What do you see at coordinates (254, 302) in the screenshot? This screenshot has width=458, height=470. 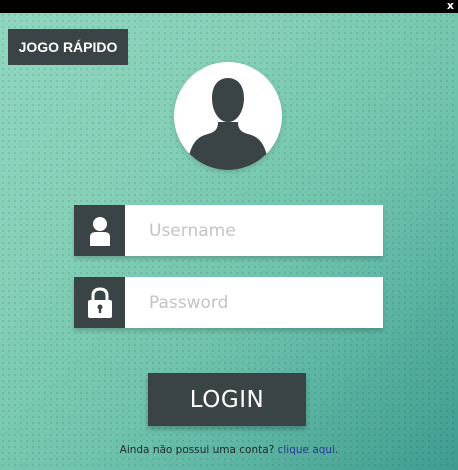 I see `password-input` at bounding box center [254, 302].